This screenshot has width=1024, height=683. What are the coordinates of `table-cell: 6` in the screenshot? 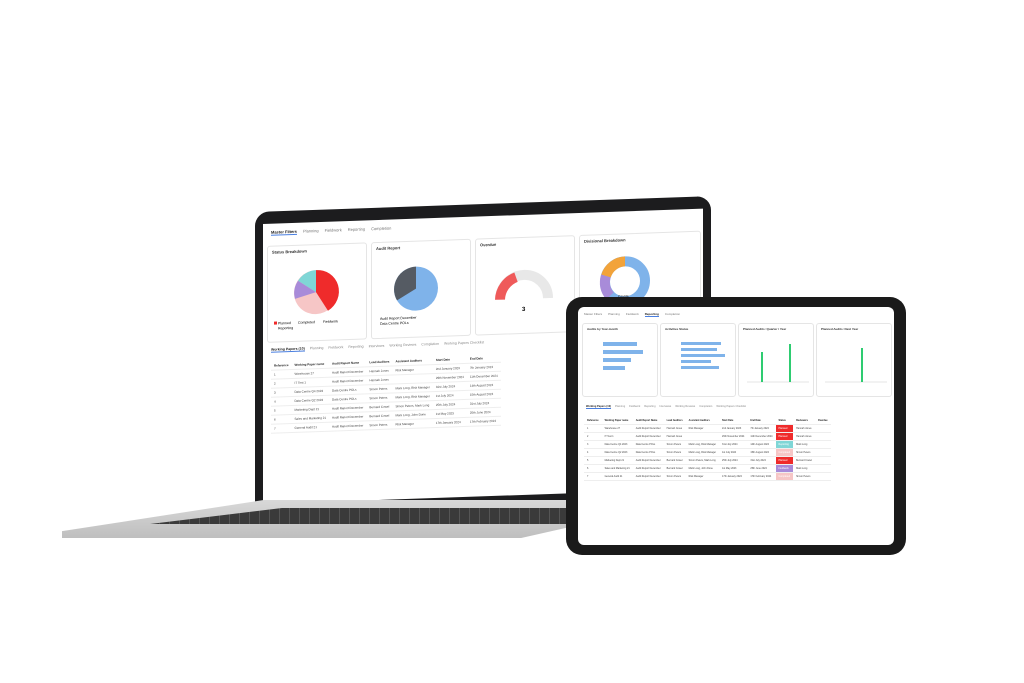 It's located at (593, 468).